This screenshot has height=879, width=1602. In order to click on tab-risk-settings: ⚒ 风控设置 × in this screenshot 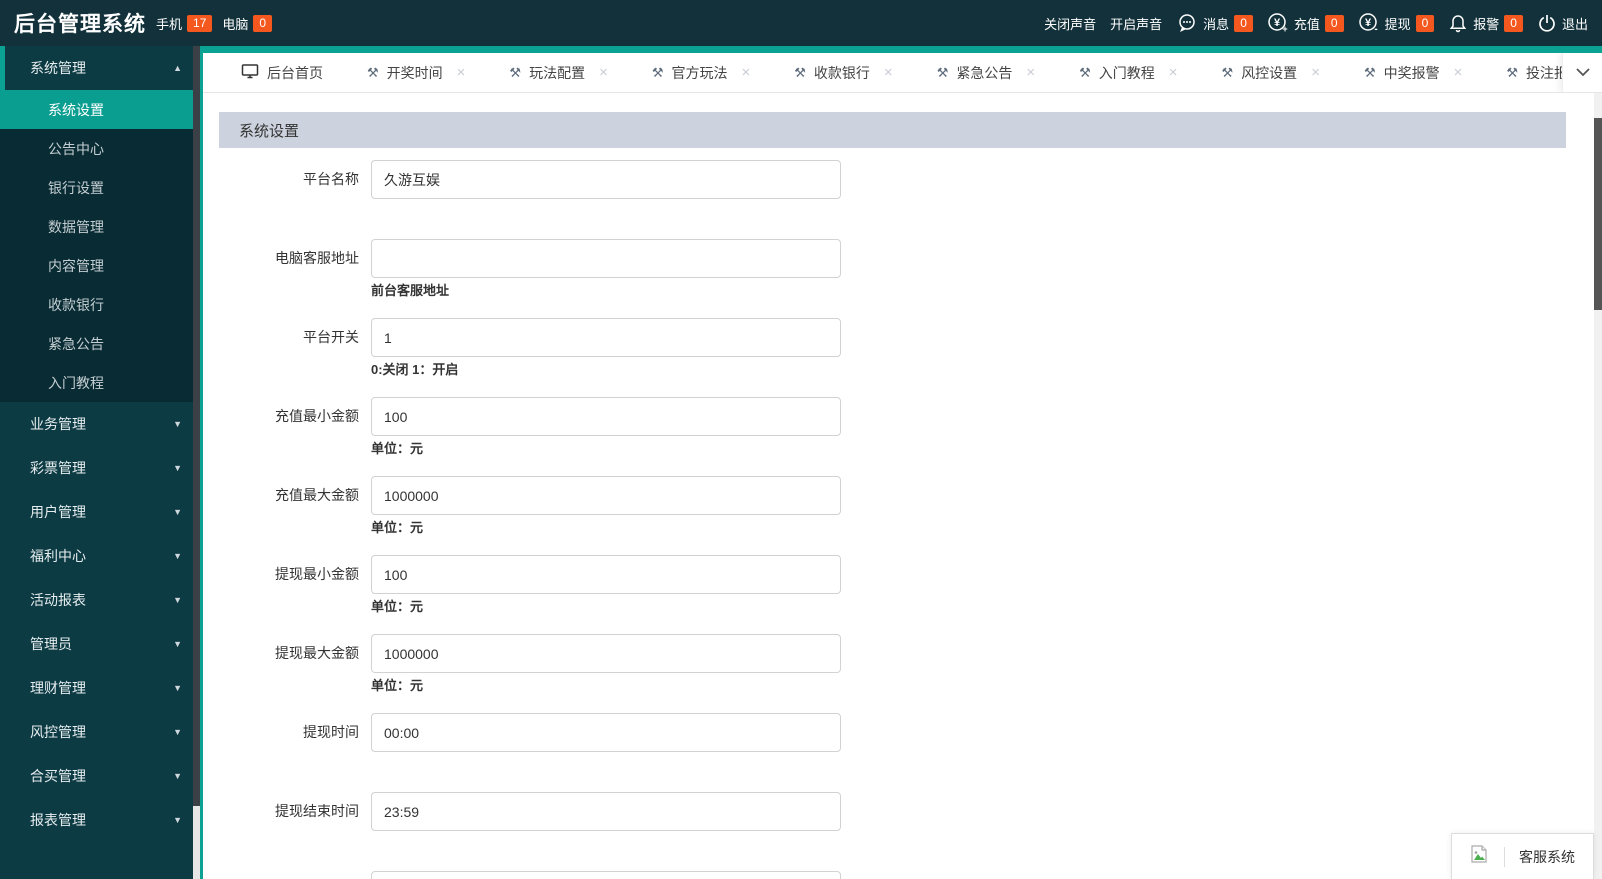, I will do `click(1271, 72)`.